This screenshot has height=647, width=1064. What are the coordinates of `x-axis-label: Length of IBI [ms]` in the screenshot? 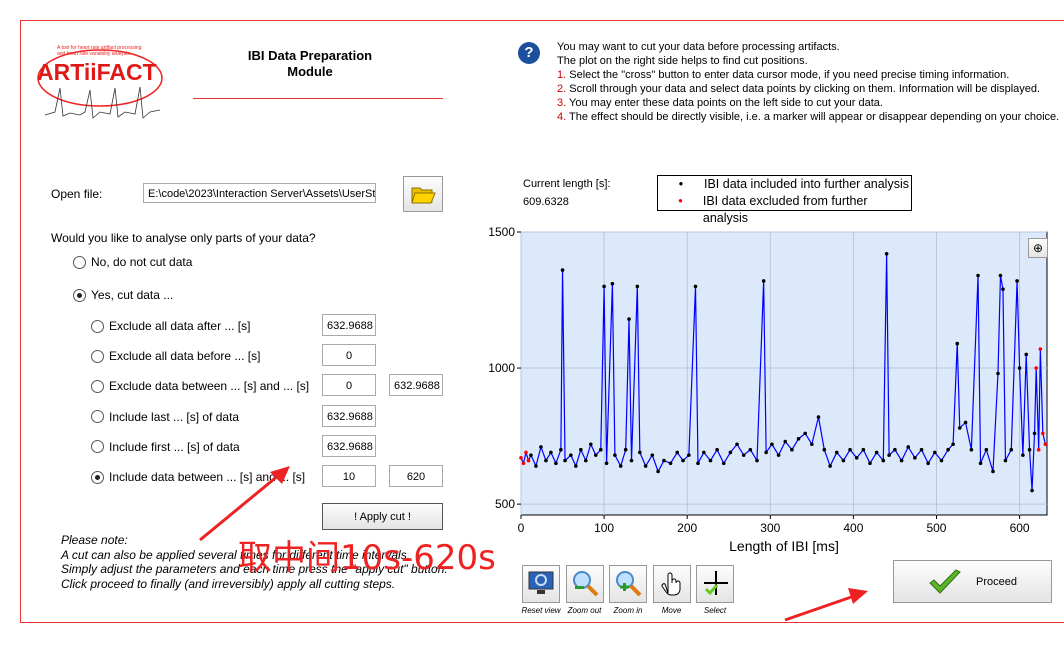 It's located at (784, 546).